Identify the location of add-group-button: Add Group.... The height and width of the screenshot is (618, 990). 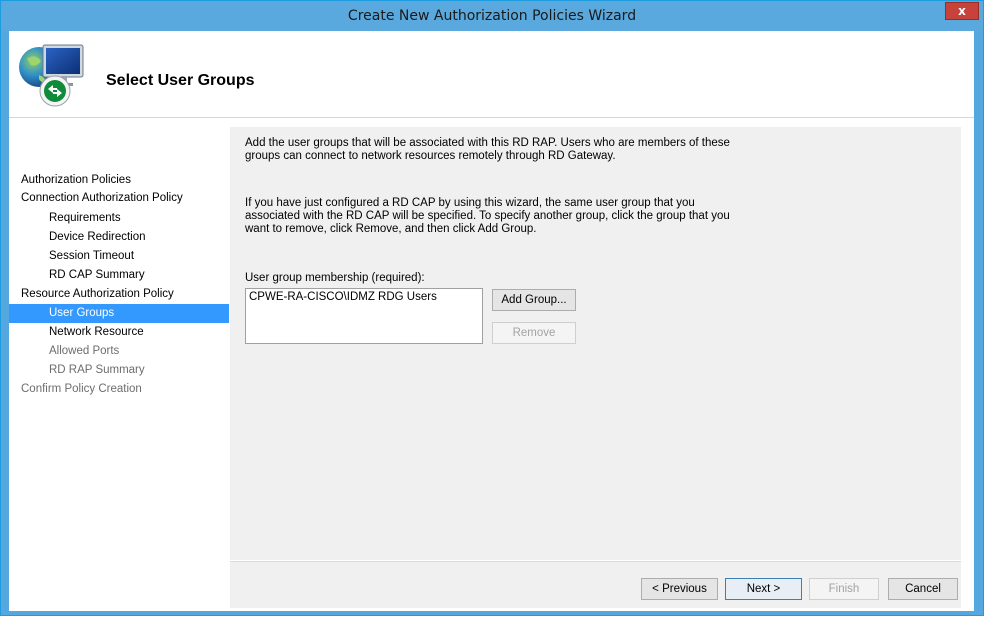
(534, 300).